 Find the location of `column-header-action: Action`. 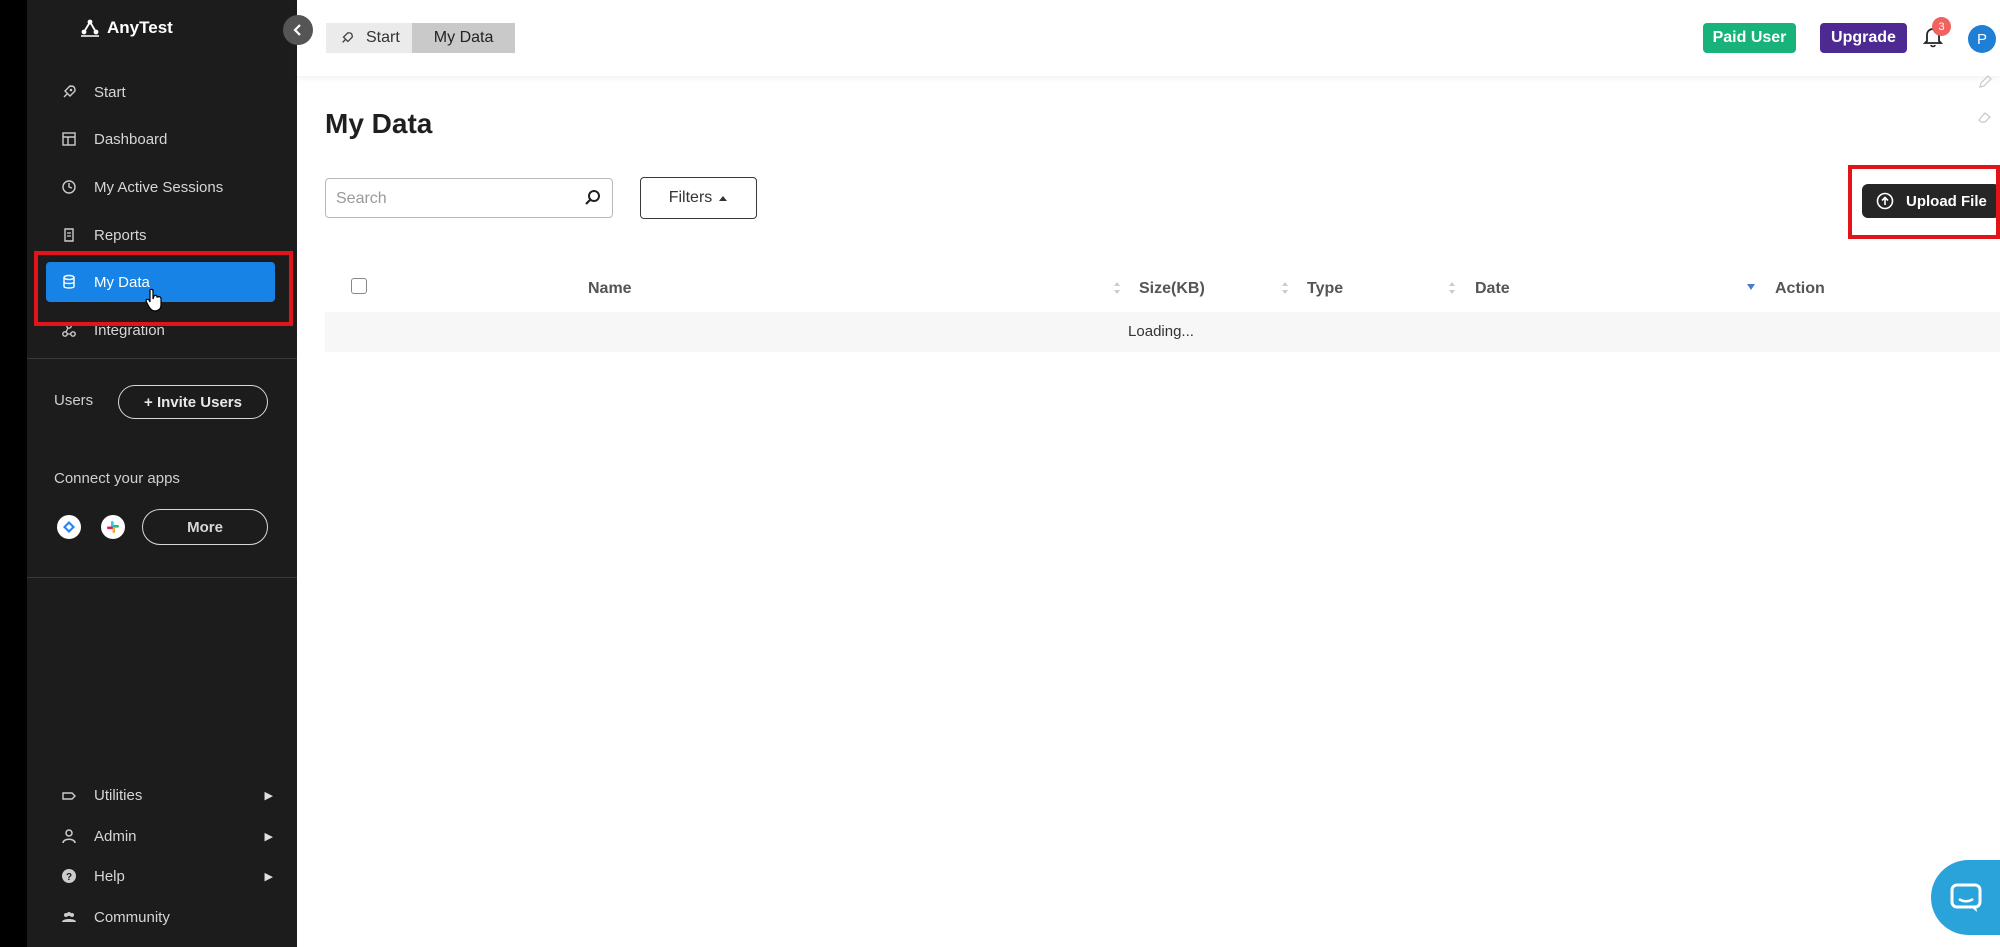

column-header-action: Action is located at coordinates (1800, 288).